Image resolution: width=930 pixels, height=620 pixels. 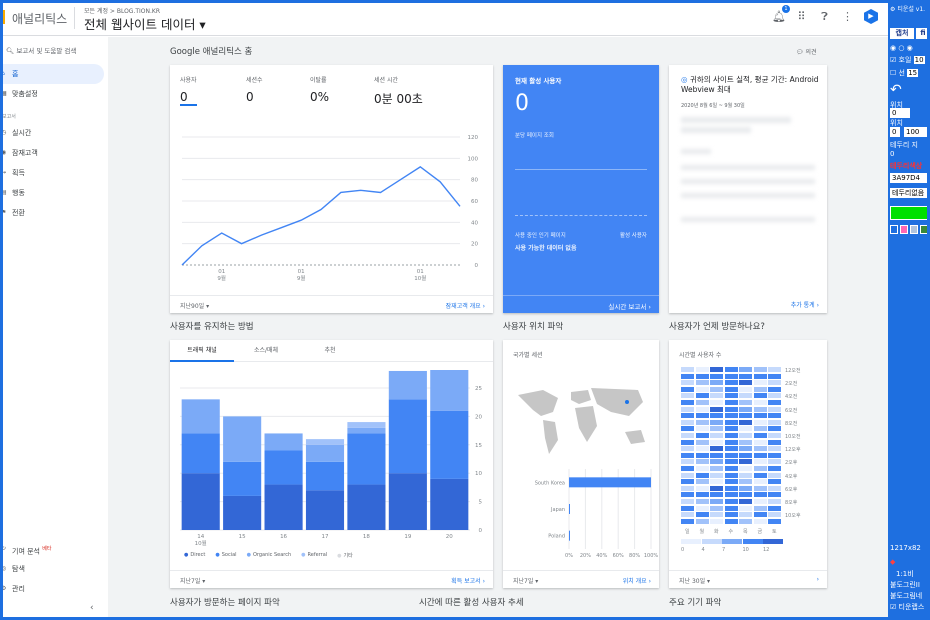 What do you see at coordinates (805, 304) in the screenshot?
I see `more-insights-link: 추가 통계 ›` at bounding box center [805, 304].